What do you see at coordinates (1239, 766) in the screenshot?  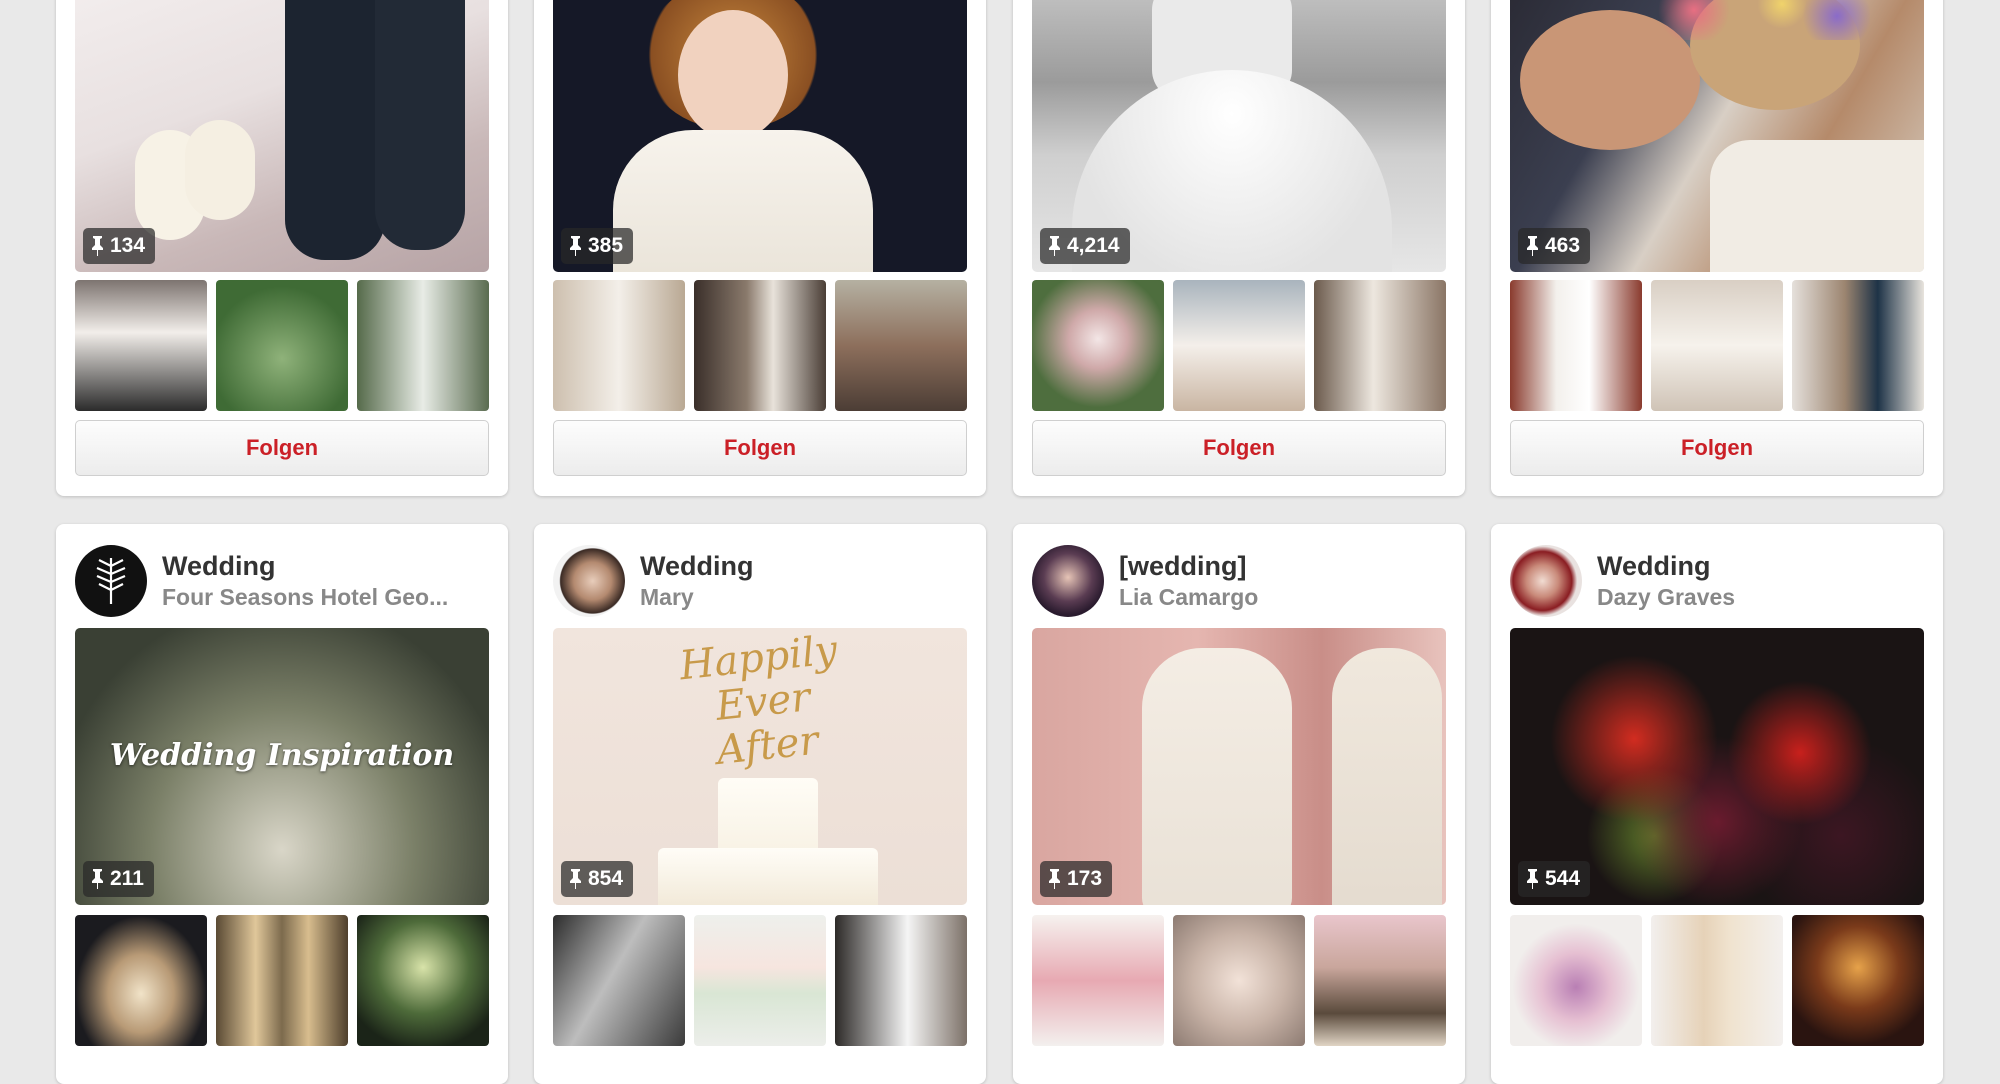 I see `board-cover-image: 173` at bounding box center [1239, 766].